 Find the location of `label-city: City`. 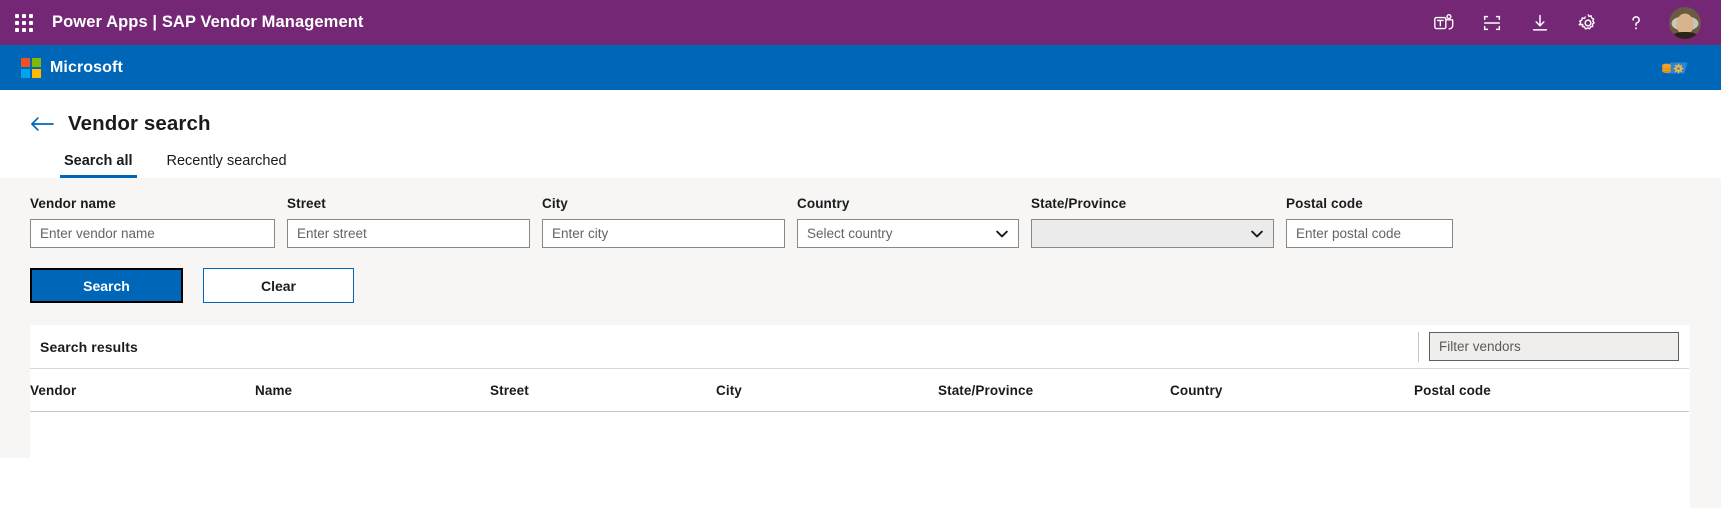

label-city: City is located at coordinates (555, 203).